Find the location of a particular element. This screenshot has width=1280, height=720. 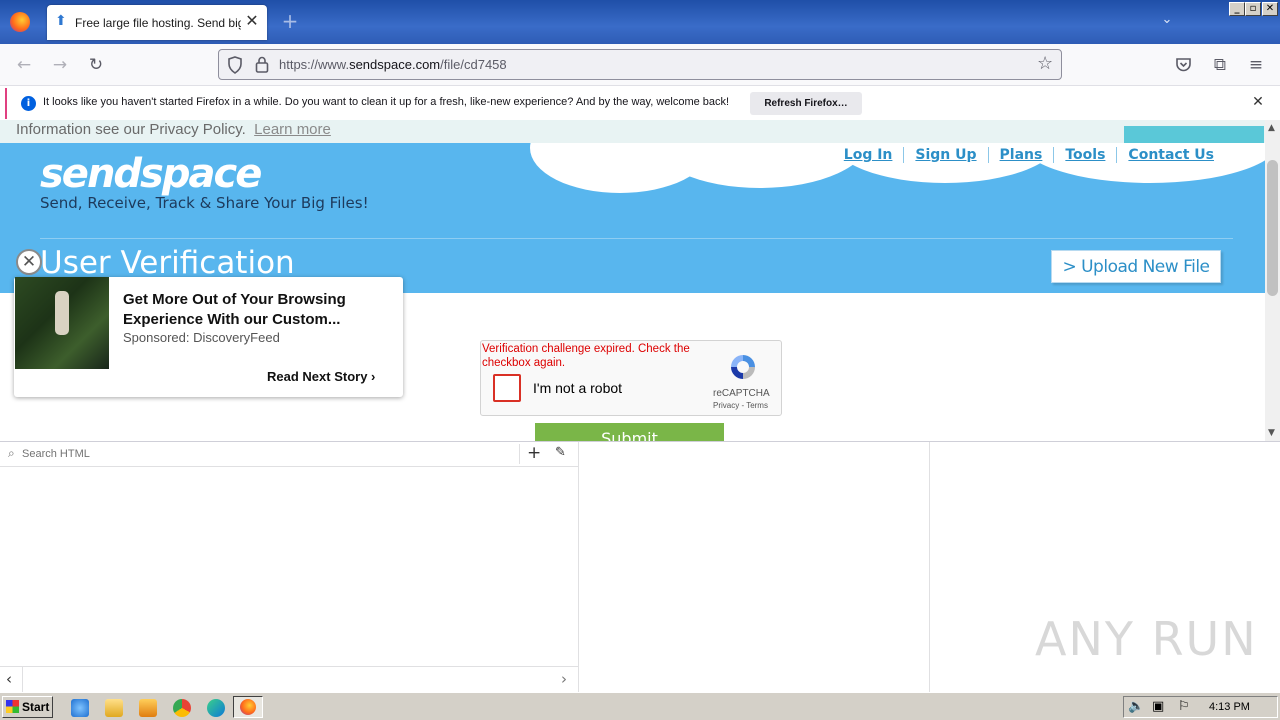

system-tray: 🔈 ▣ ⚐ 4:13 PM is located at coordinates (1200, 707).